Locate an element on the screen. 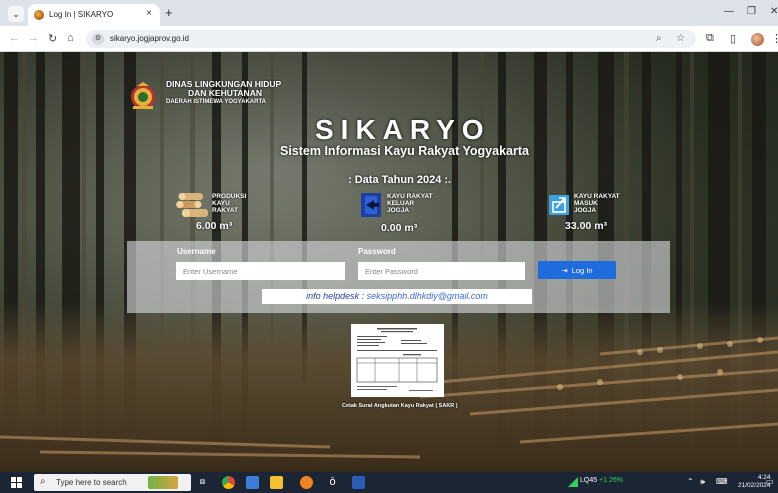  home-icon: ⌂ is located at coordinates (70, 38).